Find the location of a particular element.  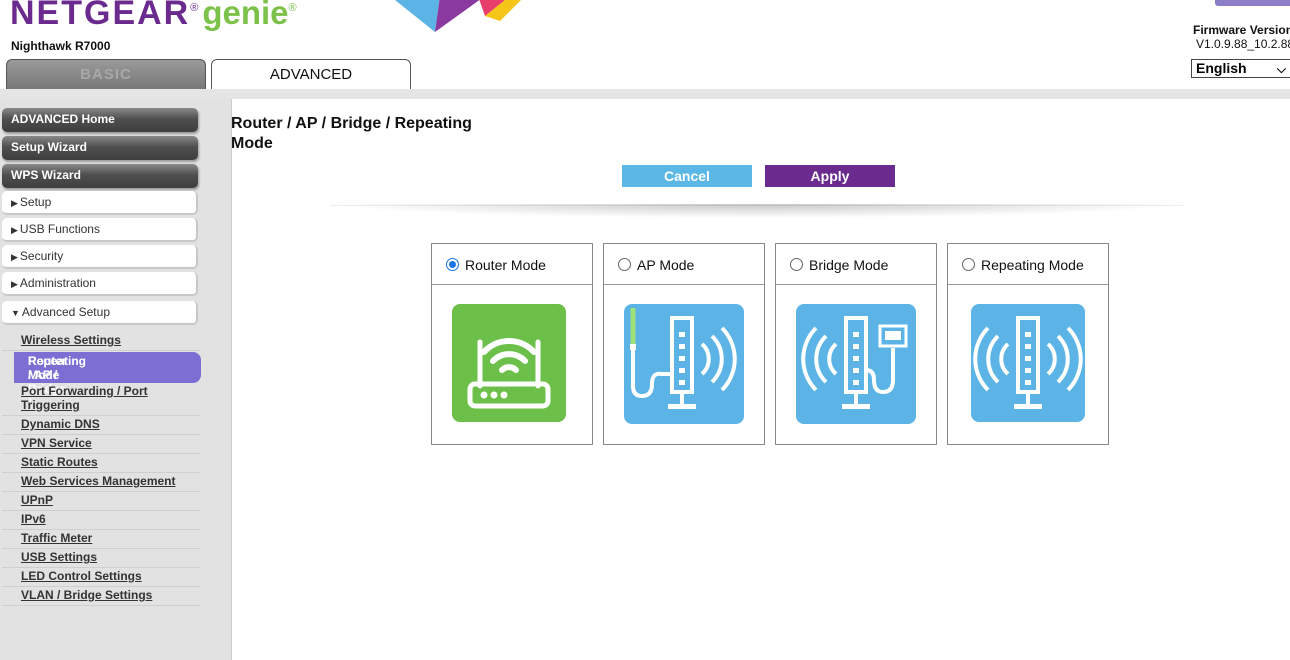

sidebar-item-wireless-settings: Wireless Settings is located at coordinates (71, 340).